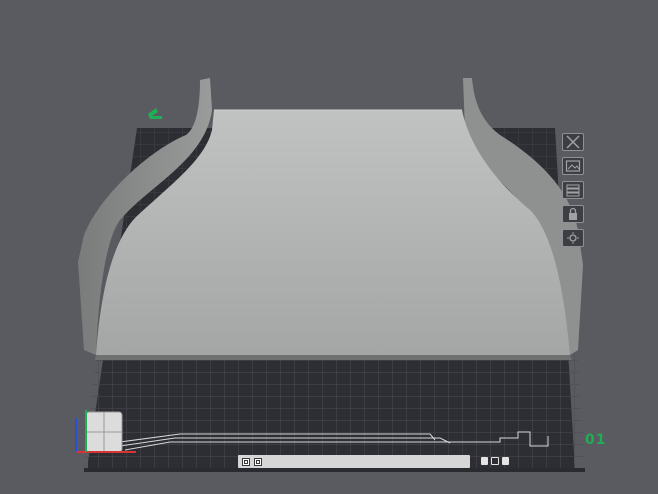 The width and height of the screenshot is (658, 494). What do you see at coordinates (354, 461) in the screenshot?
I see `plate-label-strip` at bounding box center [354, 461].